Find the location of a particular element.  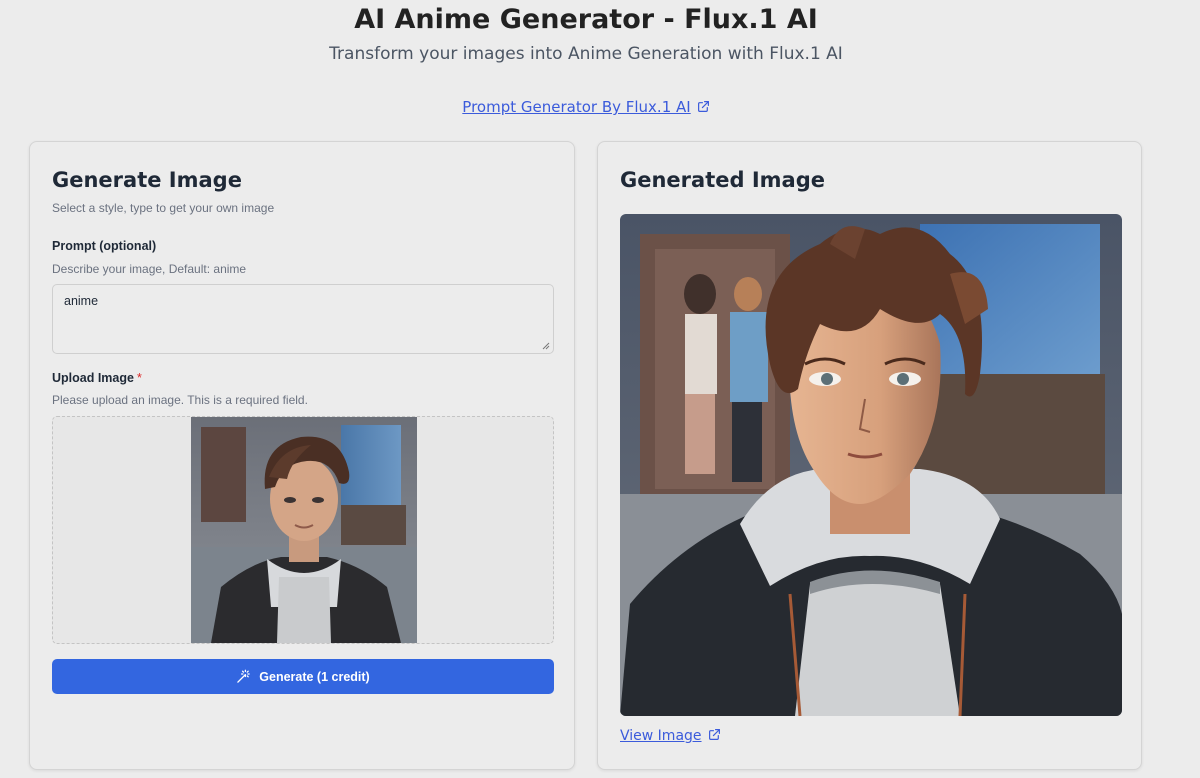

prompt-generator-link-row: Prompt Generator By Flux.1 AI is located at coordinates (586, 107).